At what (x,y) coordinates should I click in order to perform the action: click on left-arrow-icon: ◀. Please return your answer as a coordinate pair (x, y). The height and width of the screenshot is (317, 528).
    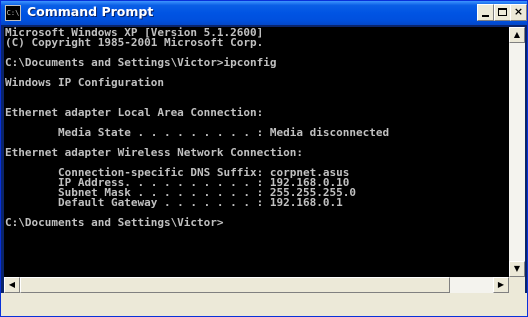
    Looking at the image, I should click on (12, 284).